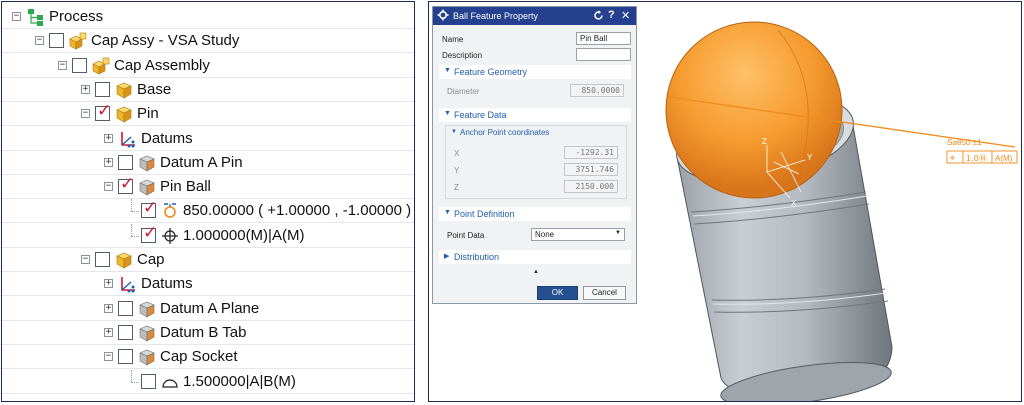 Image resolution: width=1024 pixels, height=405 pixels. What do you see at coordinates (536, 272) in the screenshot?
I see `collapse-up-icon: ▲` at bounding box center [536, 272].